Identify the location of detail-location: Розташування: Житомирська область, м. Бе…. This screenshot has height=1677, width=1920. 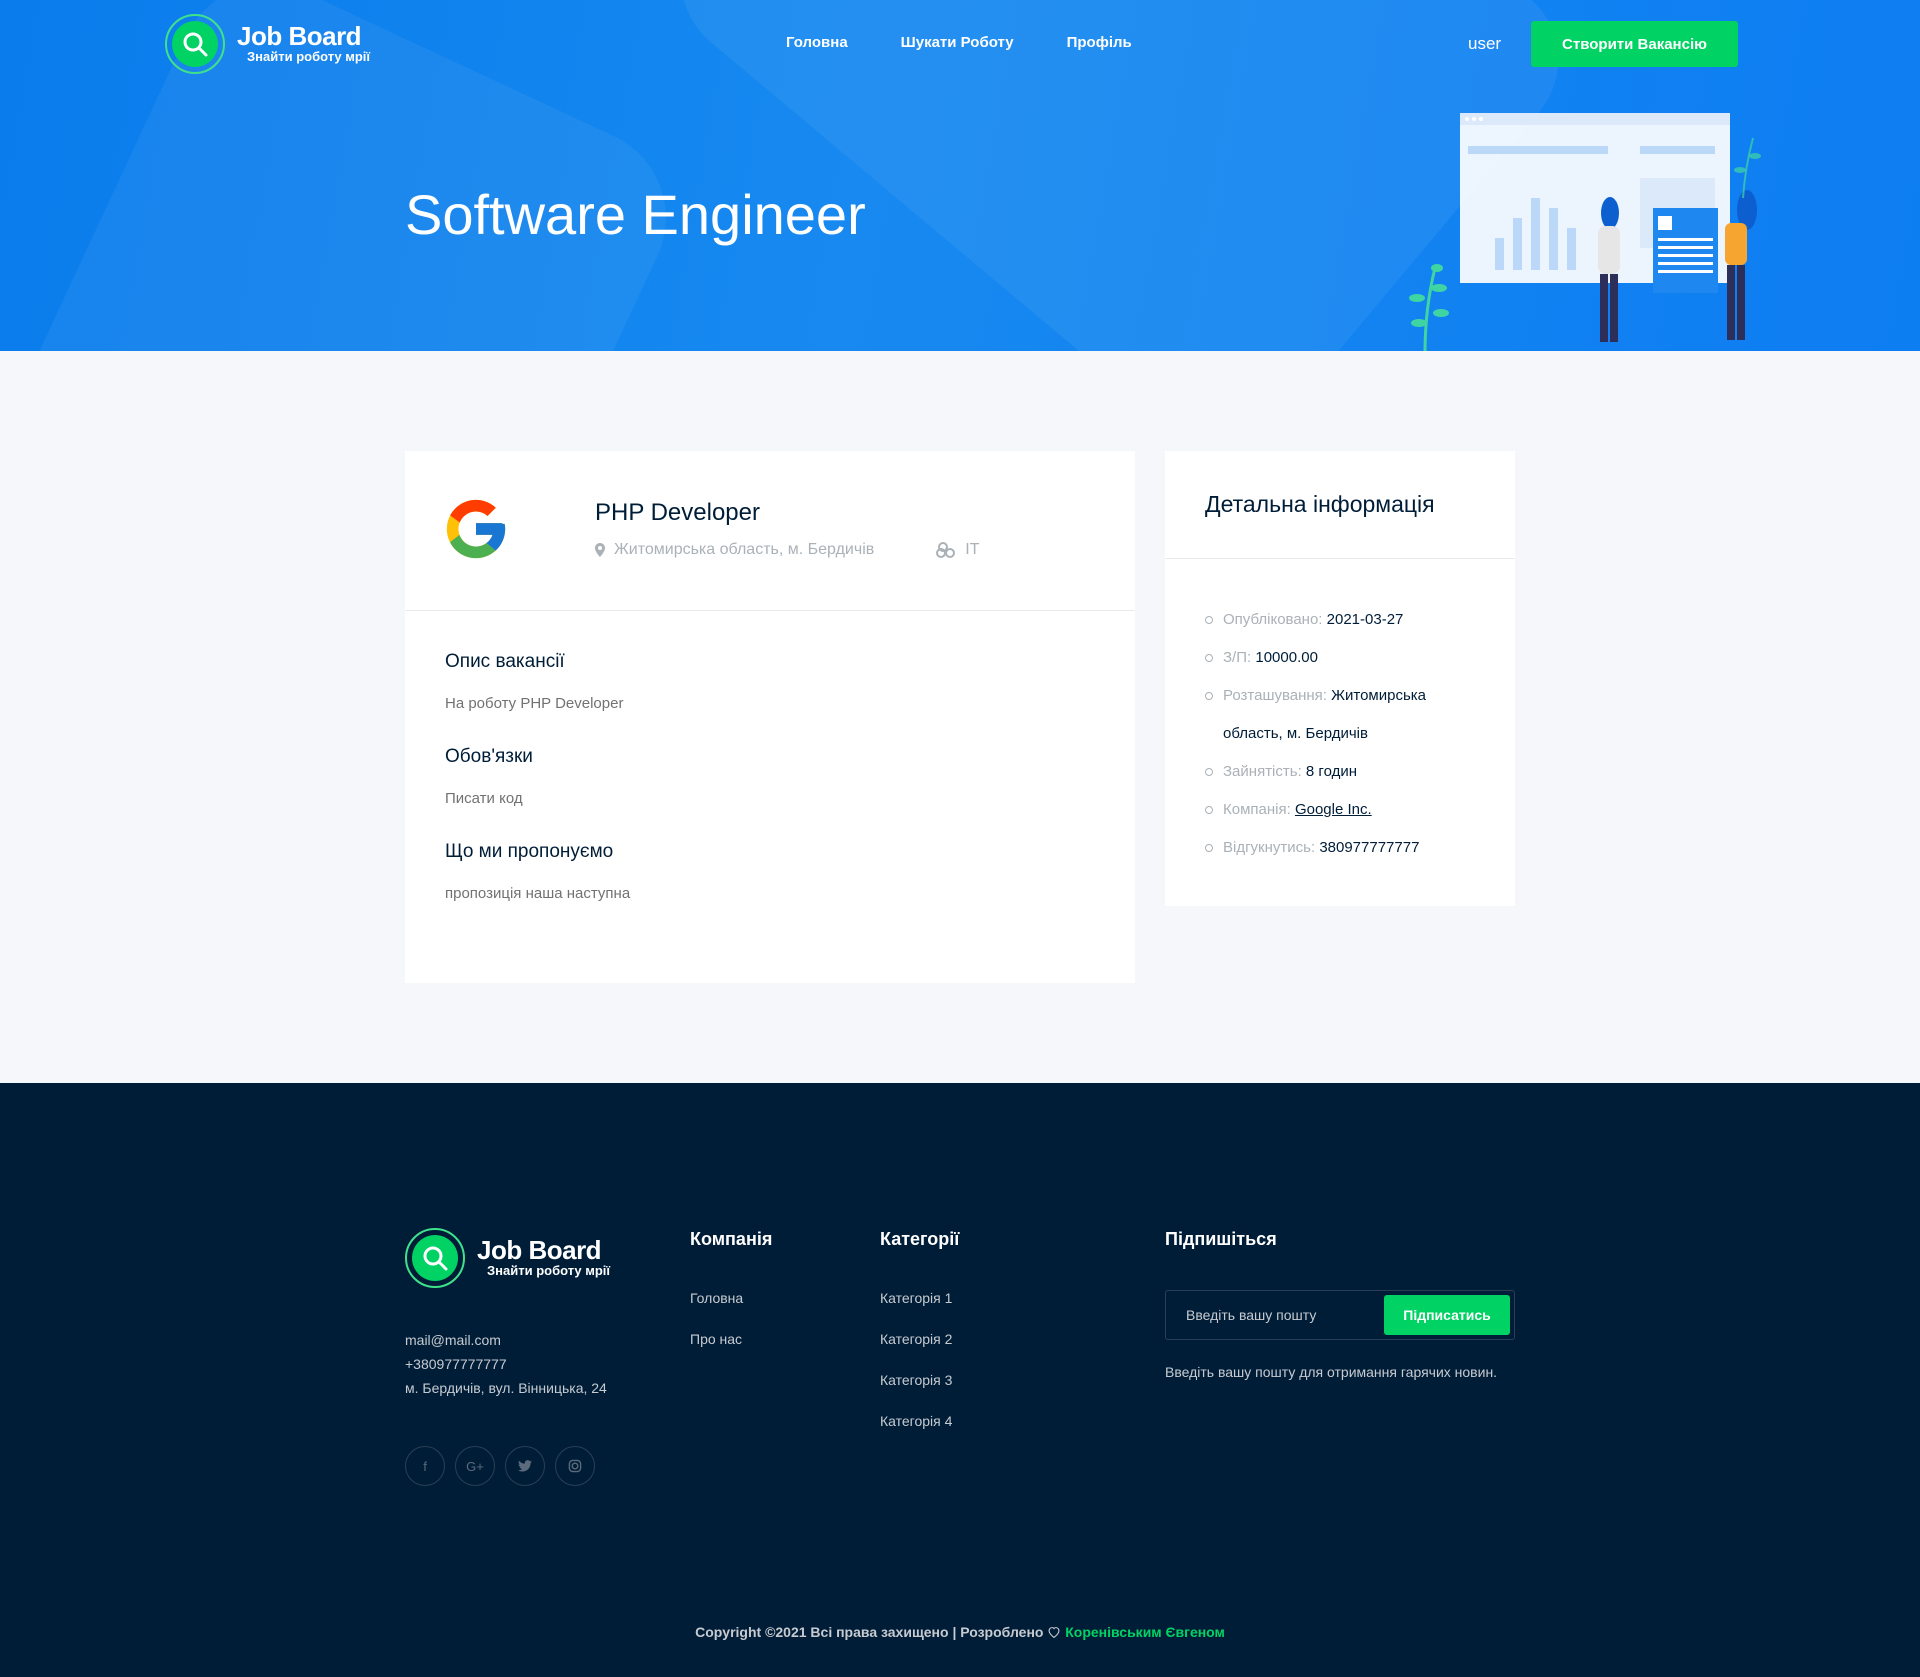
(1345, 715).